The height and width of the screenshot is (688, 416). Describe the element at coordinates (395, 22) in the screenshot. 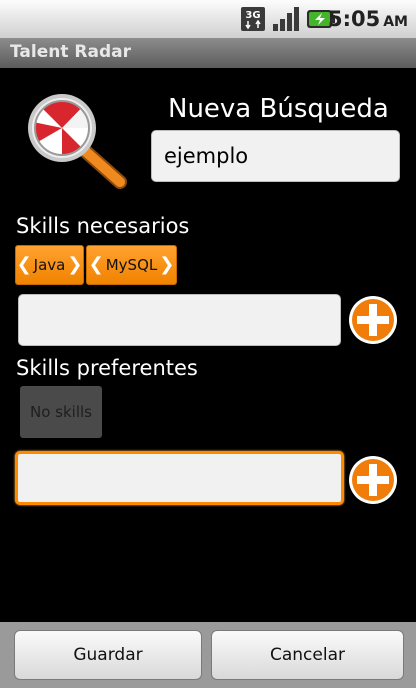

I see `clock-ampm: AM` at that location.